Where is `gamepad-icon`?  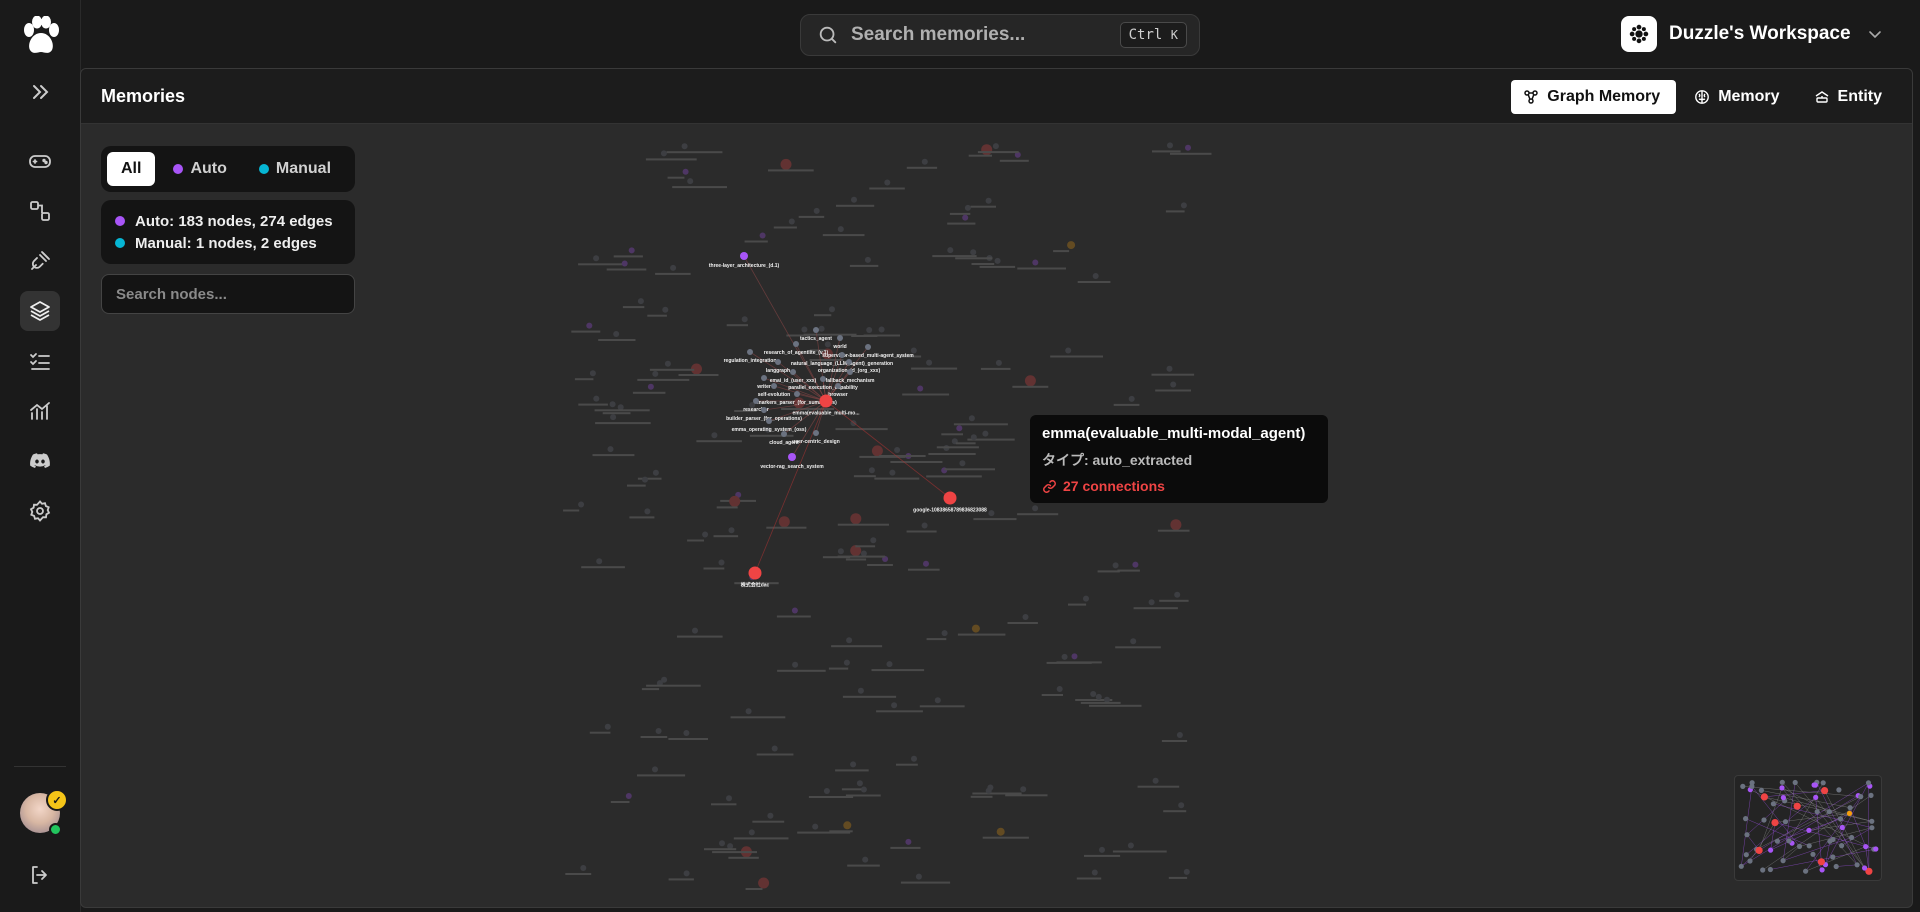
gamepad-icon is located at coordinates (40, 161).